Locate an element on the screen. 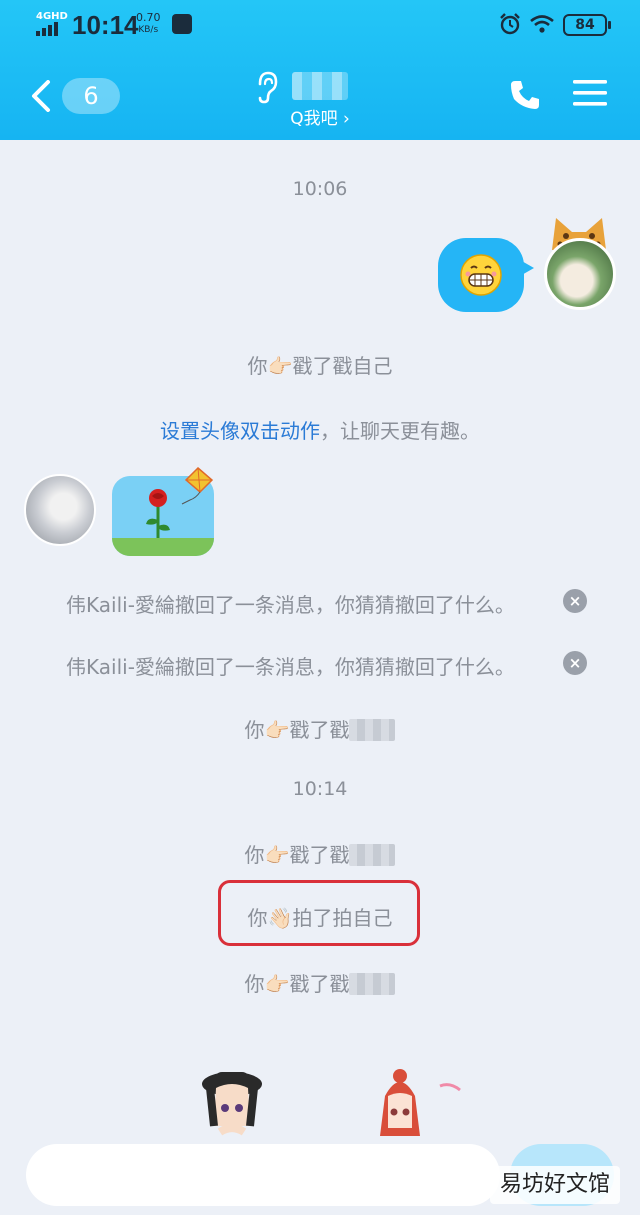  avatar-action-hint: 设置头像双击动作，让聊天更有趣。 is located at coordinates (320, 429).